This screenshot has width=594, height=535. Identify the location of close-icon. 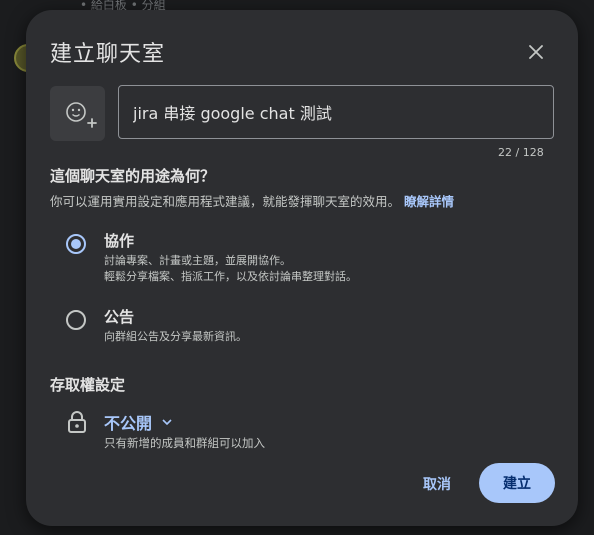
(536, 52).